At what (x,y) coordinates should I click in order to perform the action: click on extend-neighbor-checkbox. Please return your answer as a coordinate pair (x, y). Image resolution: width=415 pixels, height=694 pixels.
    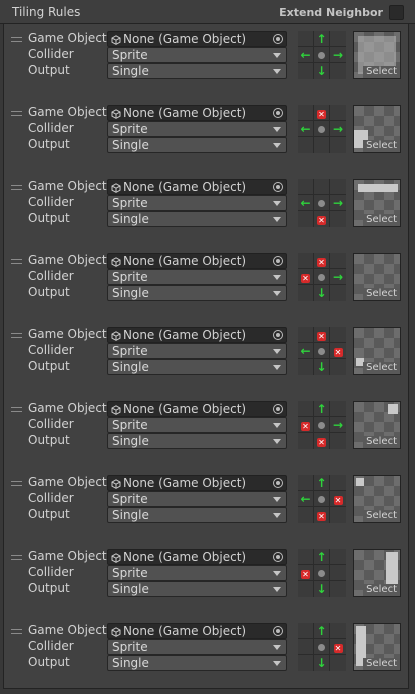
    Looking at the image, I should click on (396, 12).